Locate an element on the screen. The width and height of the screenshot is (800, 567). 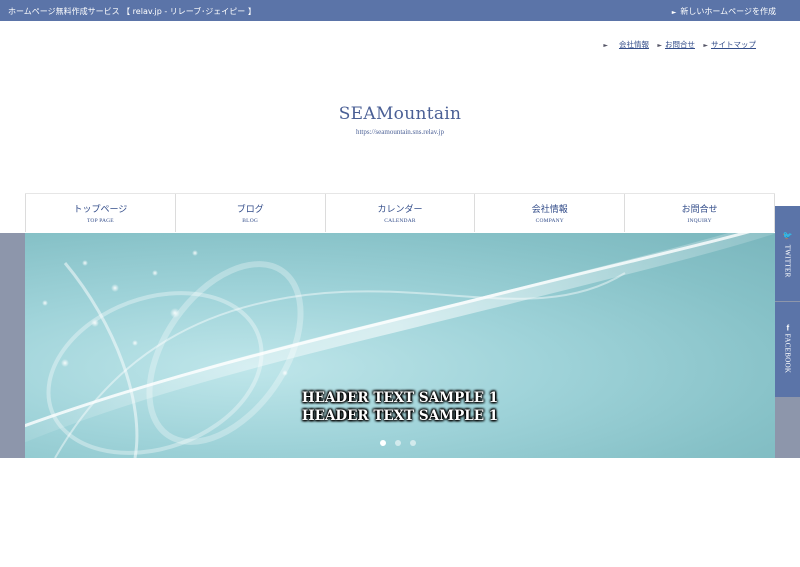
nav-label-jp: トップページ is located at coordinates (100, 210).